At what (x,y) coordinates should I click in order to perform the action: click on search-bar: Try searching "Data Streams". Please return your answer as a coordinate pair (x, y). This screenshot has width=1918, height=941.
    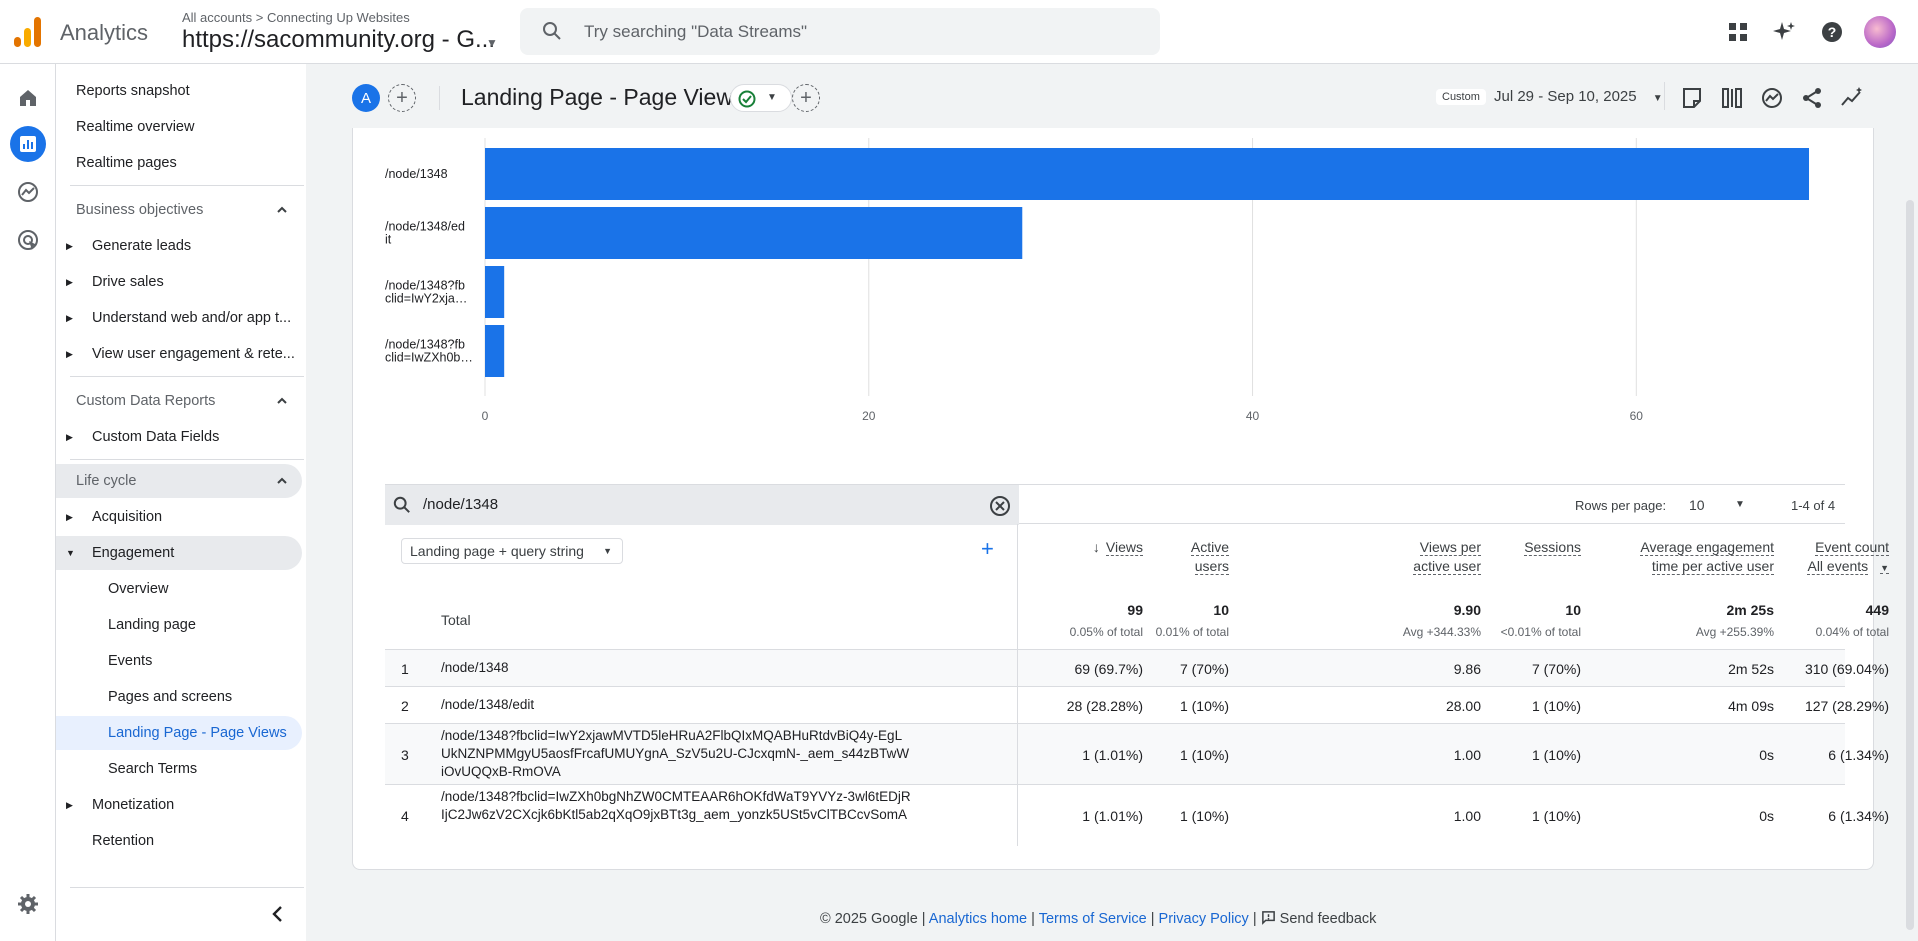
    Looking at the image, I should click on (840, 31).